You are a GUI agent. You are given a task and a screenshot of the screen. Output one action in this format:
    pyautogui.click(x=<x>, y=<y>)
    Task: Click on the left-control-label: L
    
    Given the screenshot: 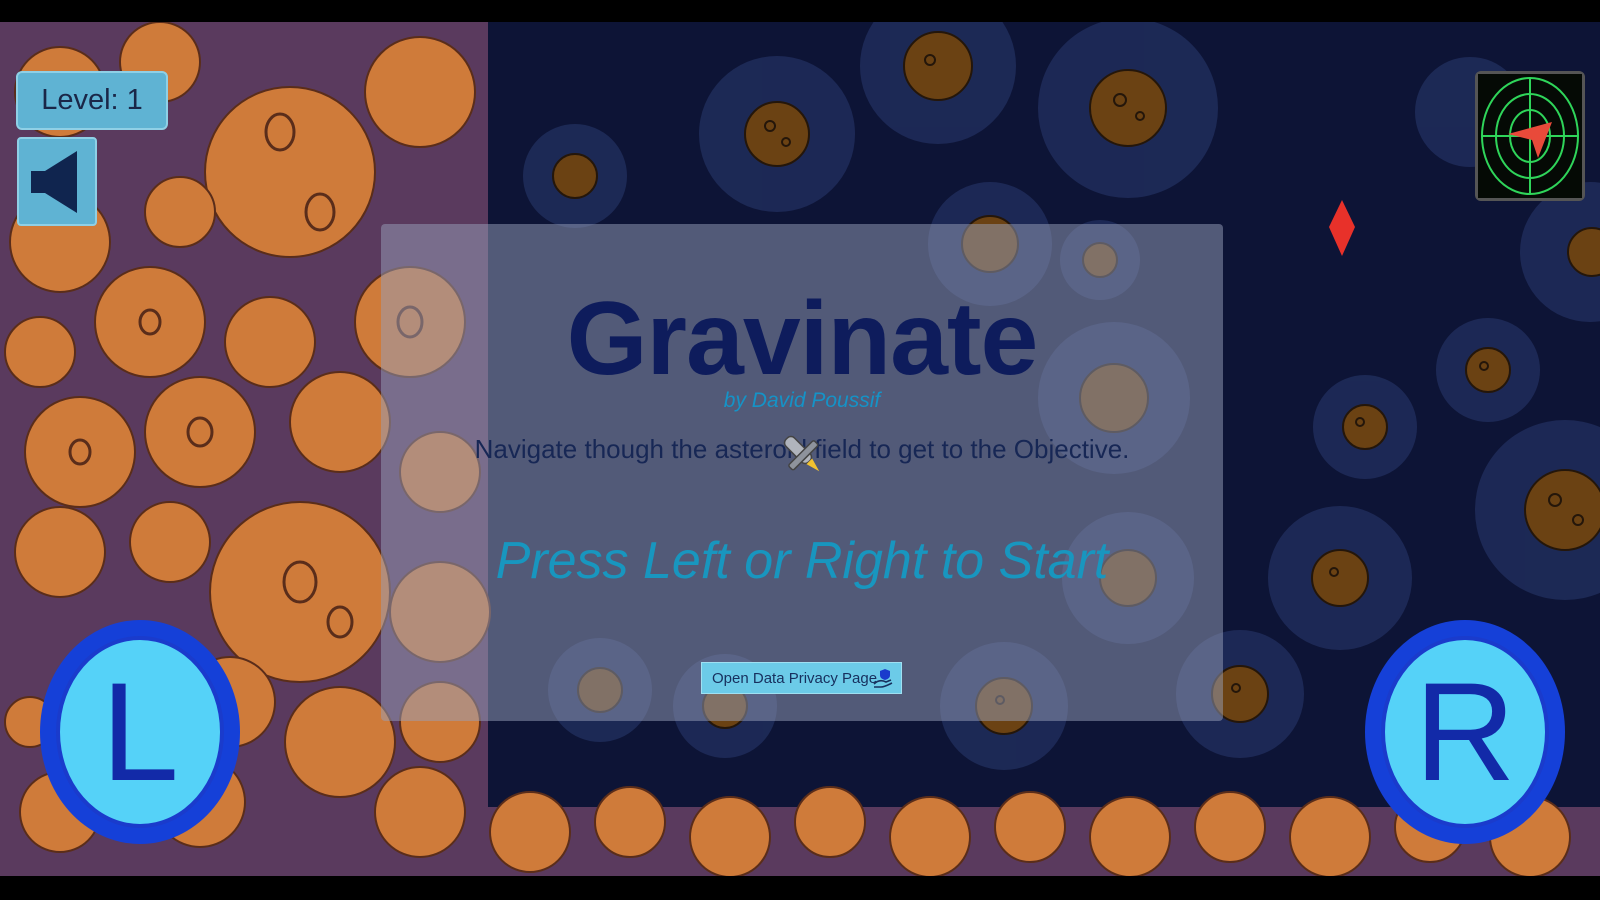 What is the action you would take?
    pyautogui.click(x=140, y=731)
    